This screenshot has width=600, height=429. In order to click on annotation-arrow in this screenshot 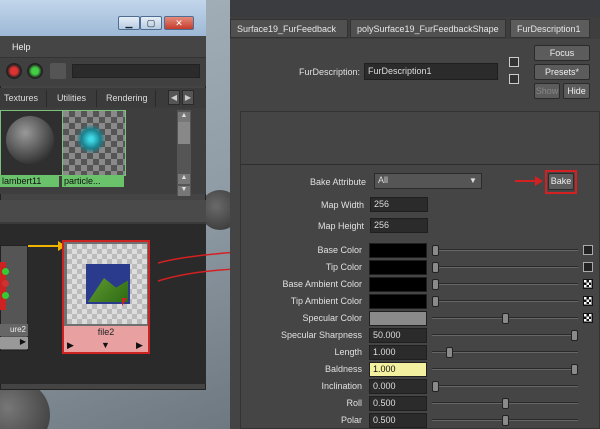, I will do `click(526, 181)`.